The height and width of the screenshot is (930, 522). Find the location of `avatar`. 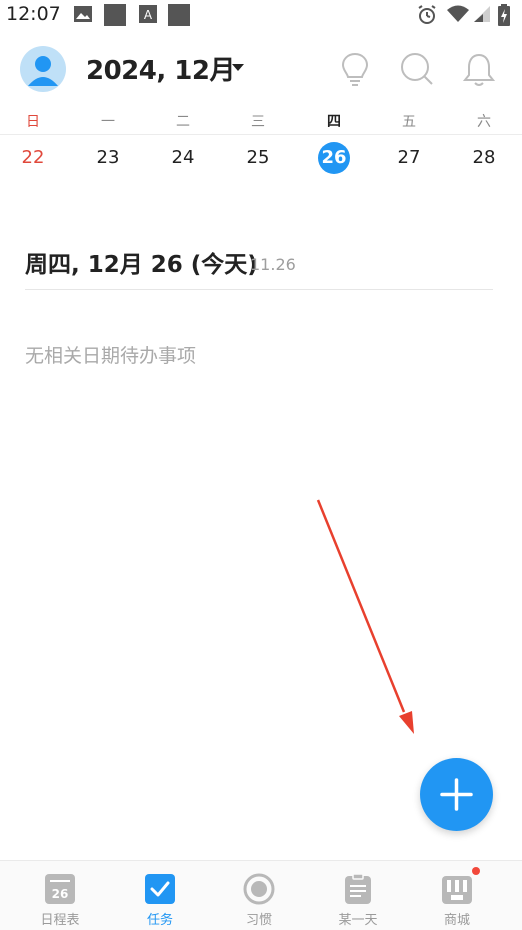

avatar is located at coordinates (43, 69).